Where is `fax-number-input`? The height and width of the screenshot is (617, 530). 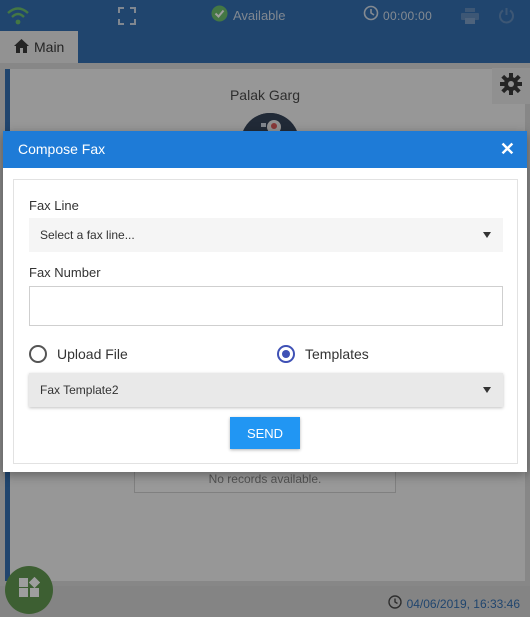
fax-number-input is located at coordinates (266, 306).